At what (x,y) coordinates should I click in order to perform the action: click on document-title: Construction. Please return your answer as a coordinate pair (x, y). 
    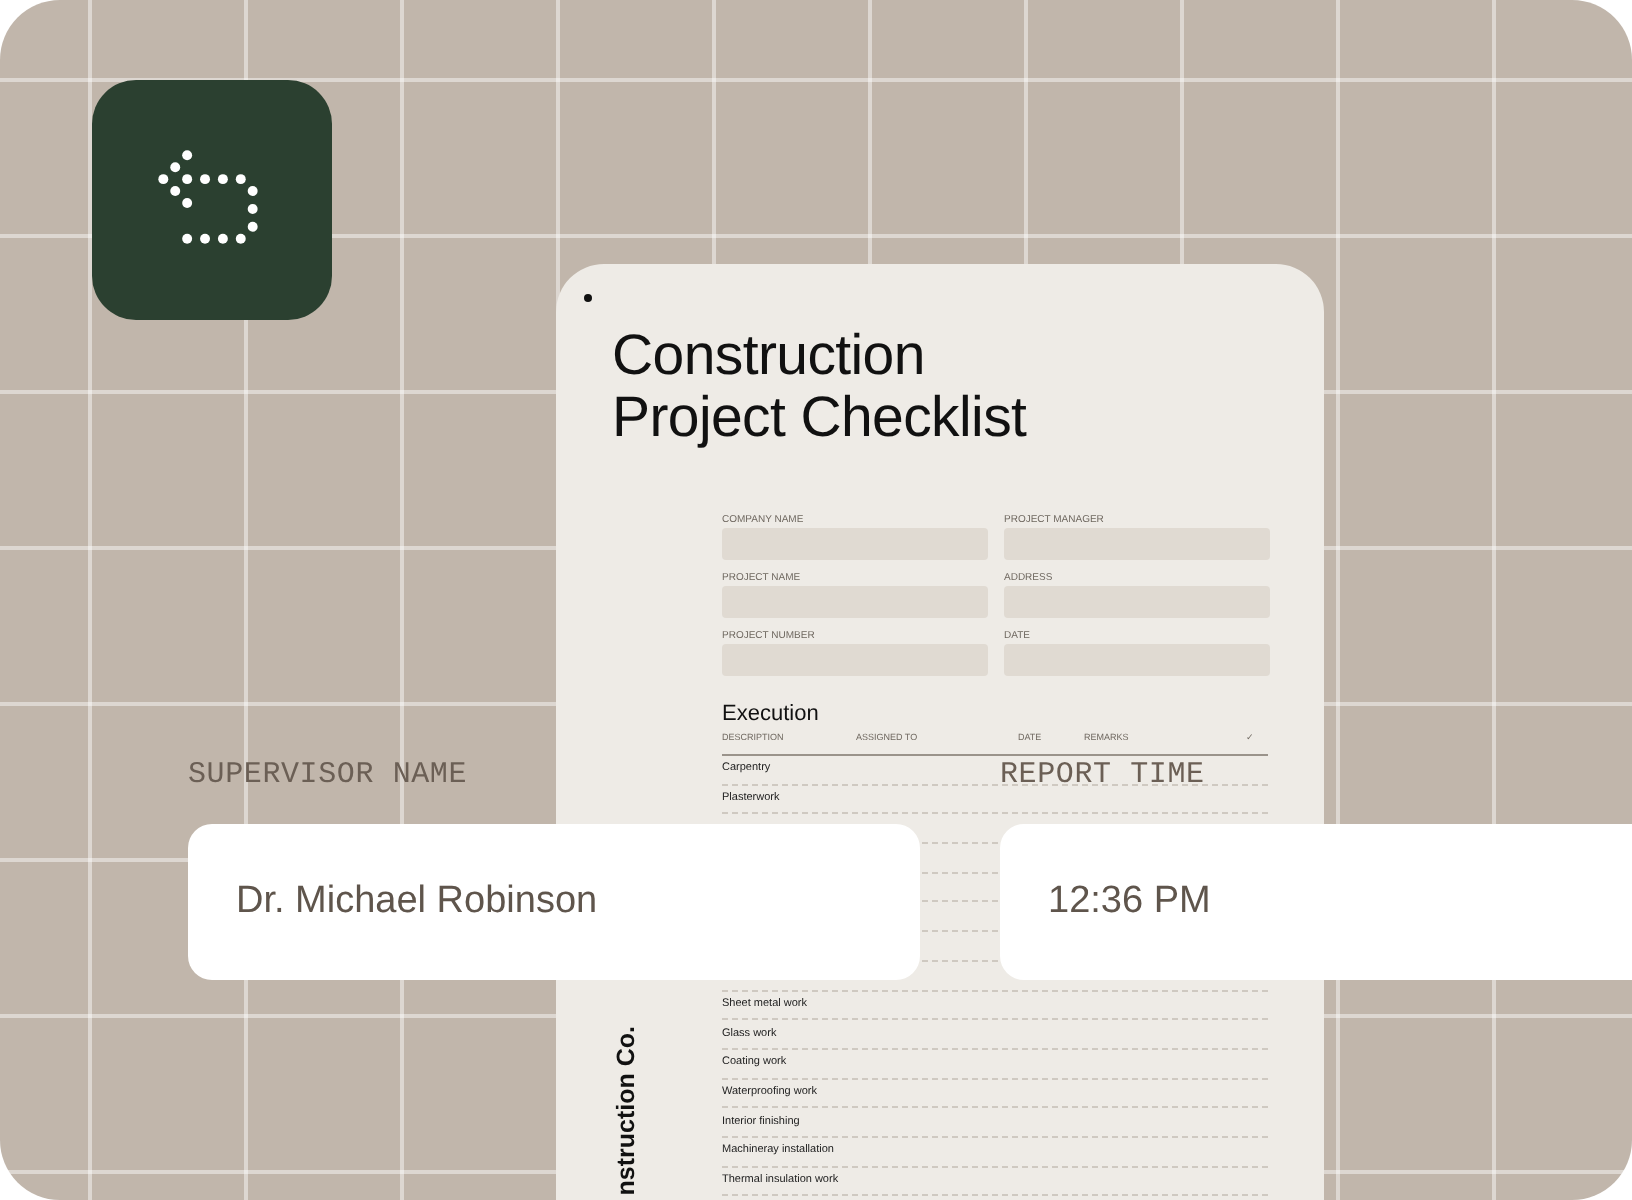
    Looking at the image, I should click on (769, 357).